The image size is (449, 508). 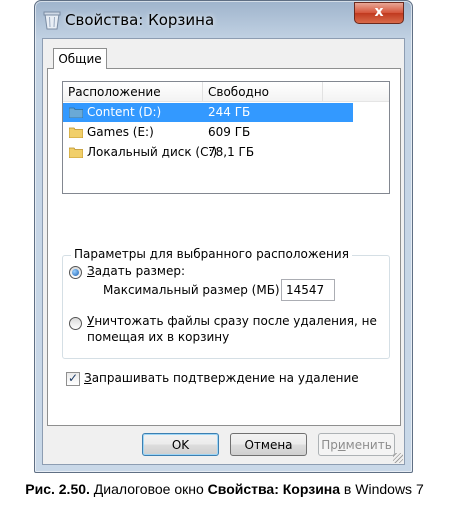 I want to click on group-title: Параметры для выбранного расположения, so click(x=211, y=254).